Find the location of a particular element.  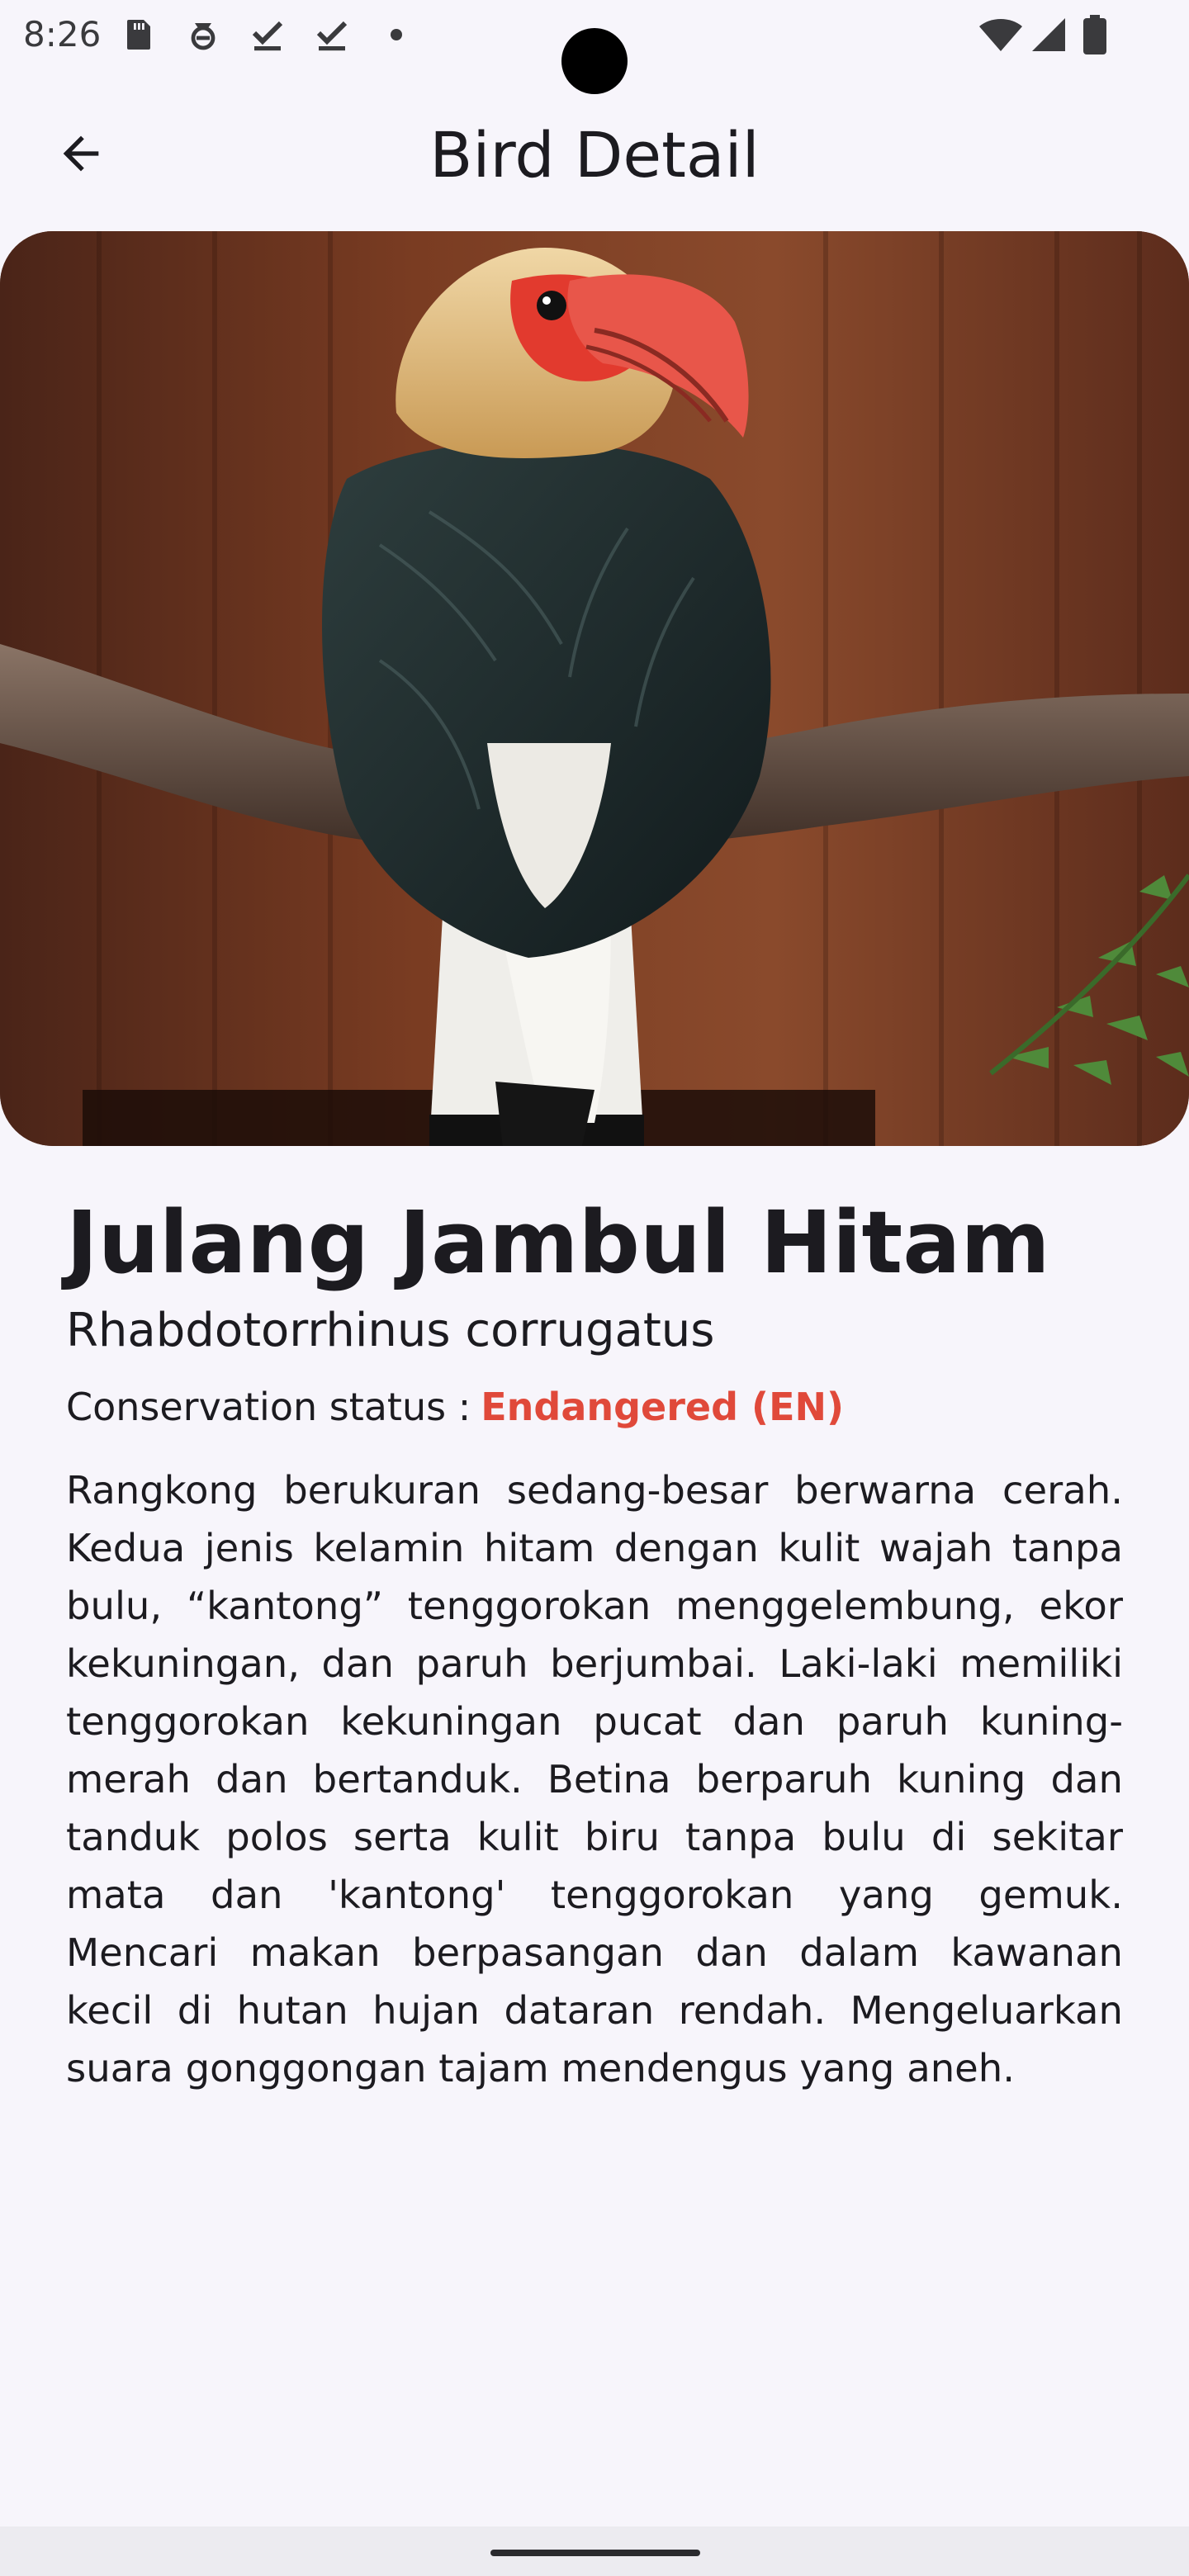

battery-icon is located at coordinates (1095, 34).